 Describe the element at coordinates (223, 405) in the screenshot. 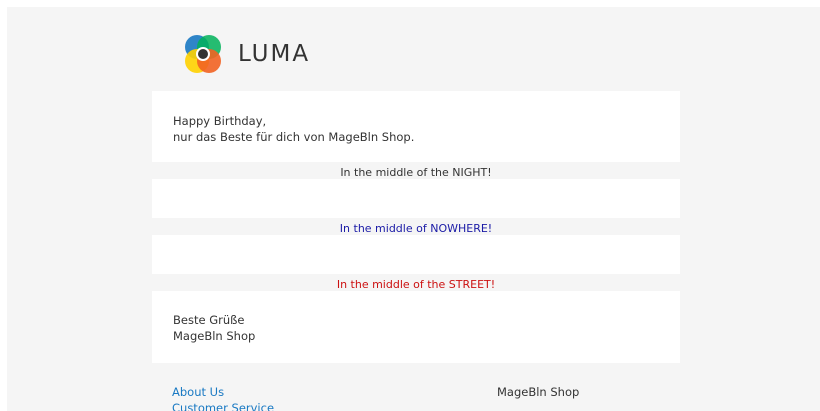

I see `footer-link-customer-service: Customer Service` at that location.